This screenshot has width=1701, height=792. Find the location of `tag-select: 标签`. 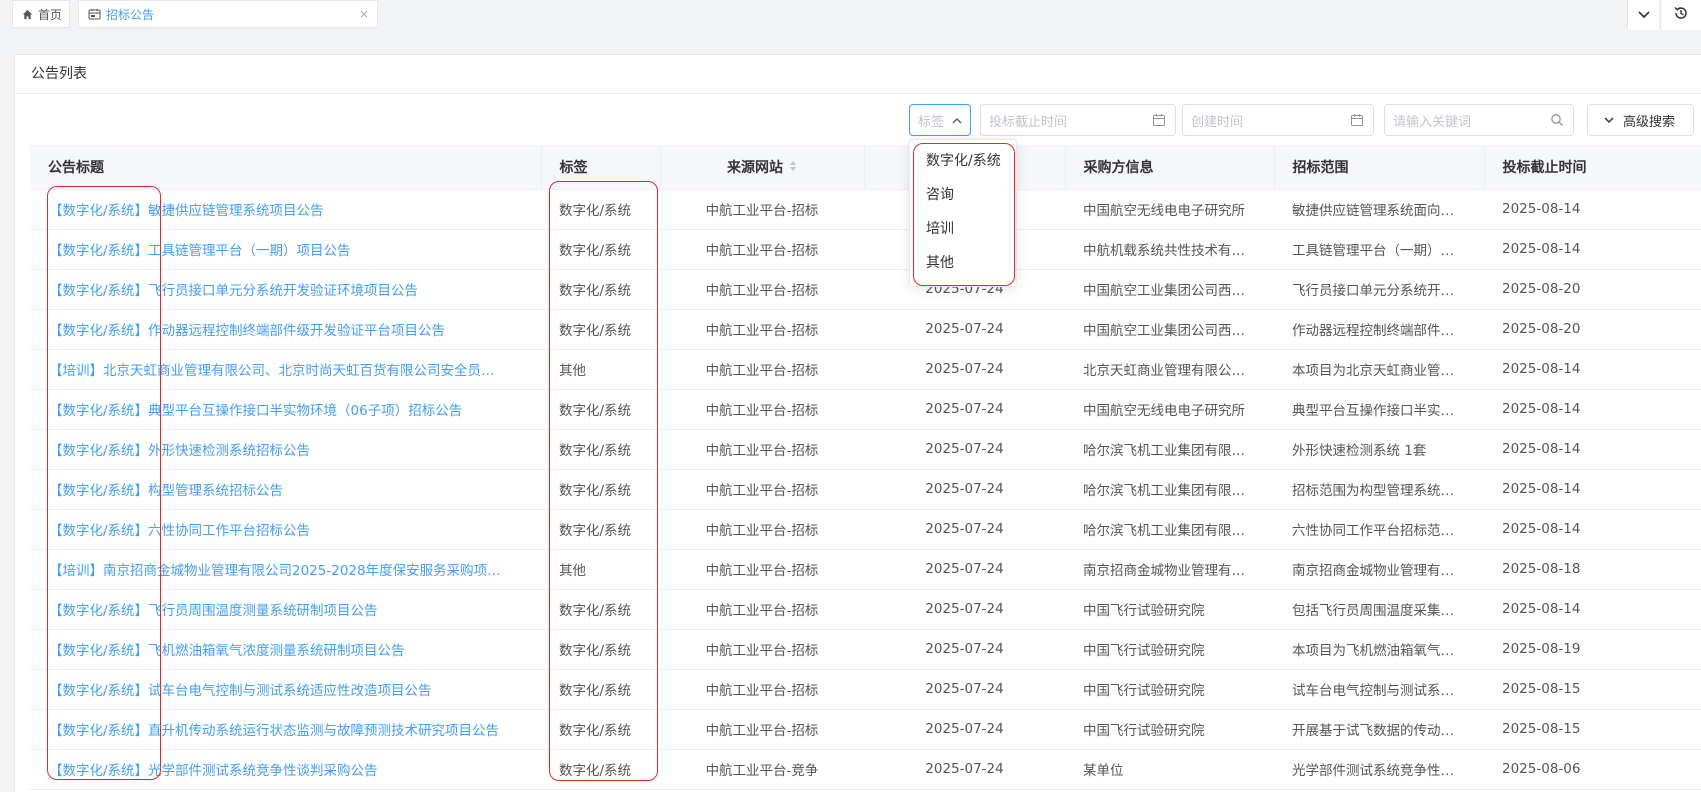

tag-select: 标签 is located at coordinates (940, 120).